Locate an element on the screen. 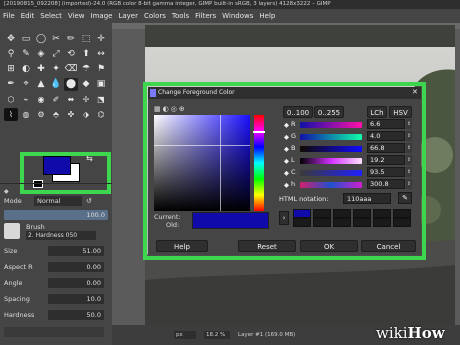  channel-l-value: 19.2 is located at coordinates (386, 160).